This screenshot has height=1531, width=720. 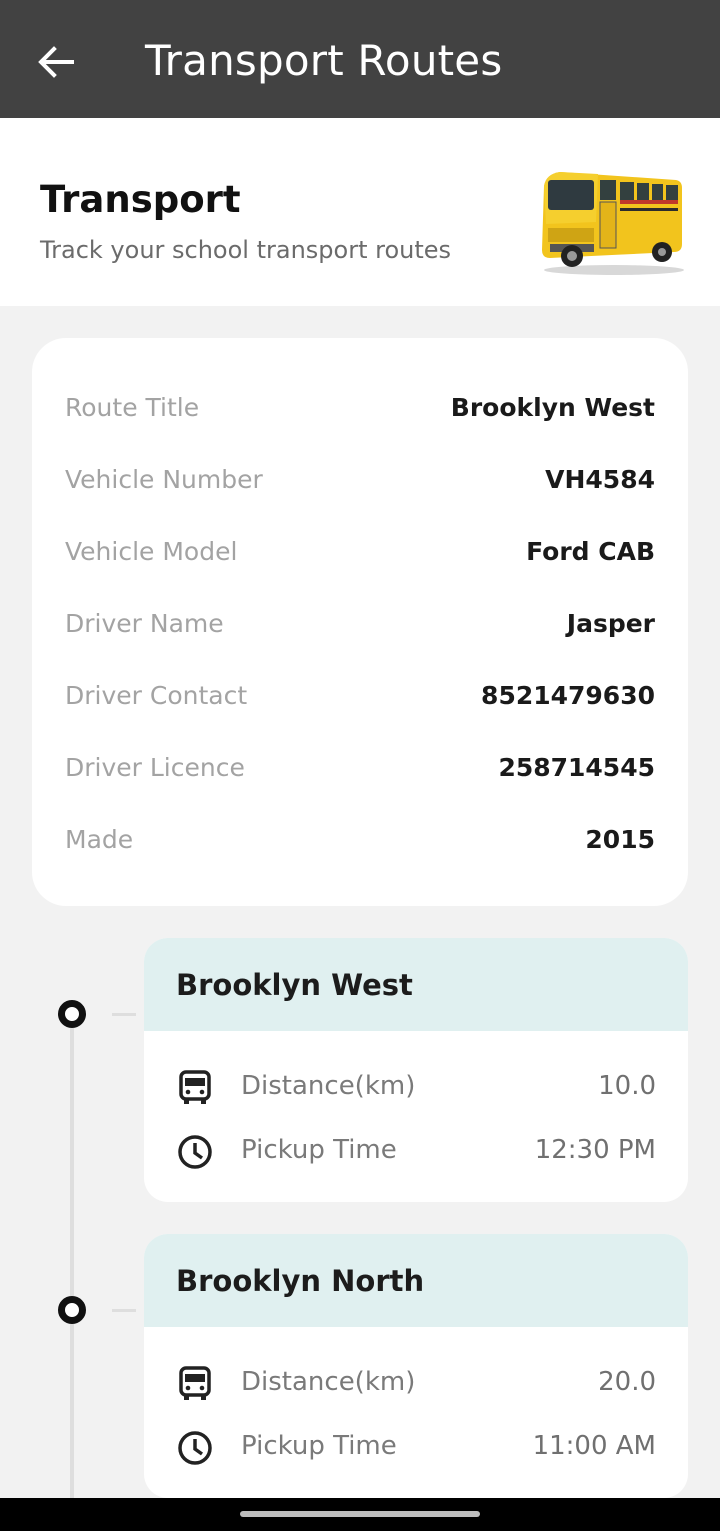 What do you see at coordinates (155, 767) in the screenshot?
I see `detail-label: Driver Licence` at bounding box center [155, 767].